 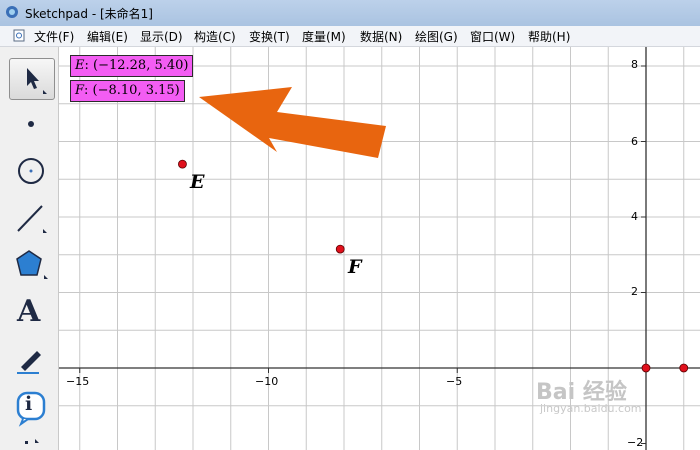 I want to click on title-bar: Sketchpad - [未命名1], so click(x=350, y=13).